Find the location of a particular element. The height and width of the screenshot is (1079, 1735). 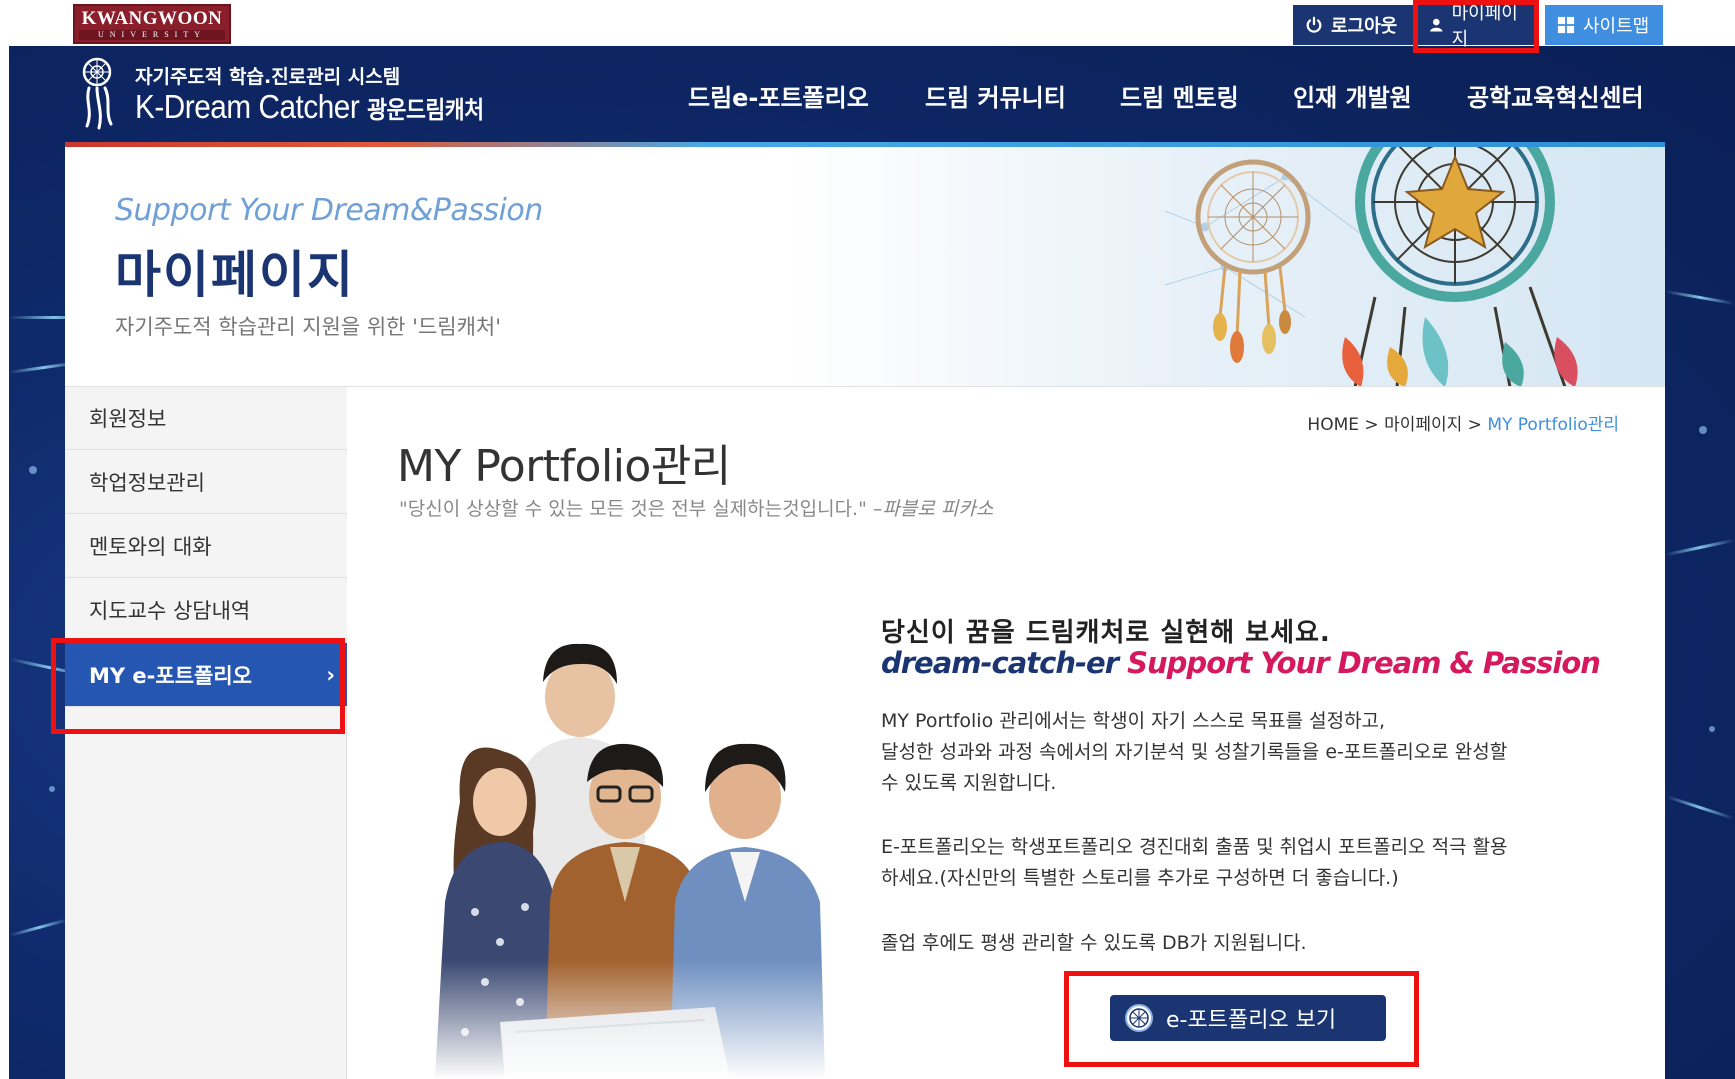

hero-title: 마이페이지 is located at coordinates (235, 275).